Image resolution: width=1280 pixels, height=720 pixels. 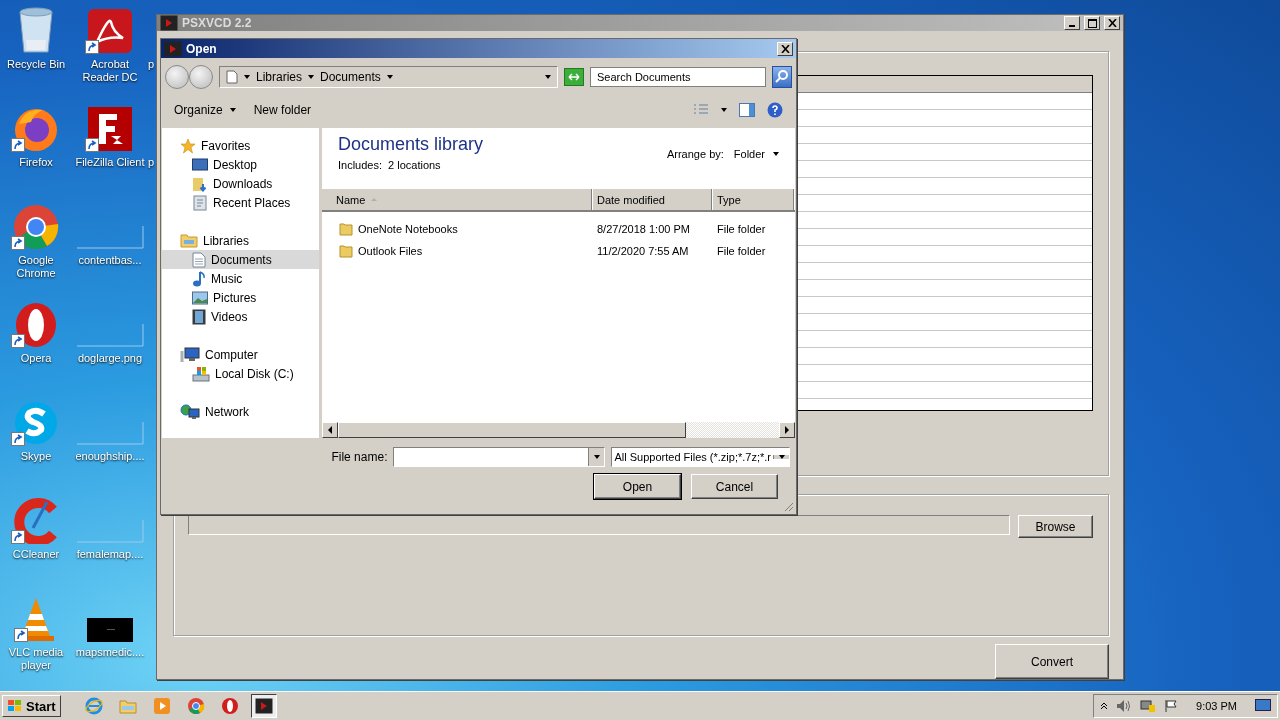 I want to click on ccleaner-icon, so click(x=36, y=521).